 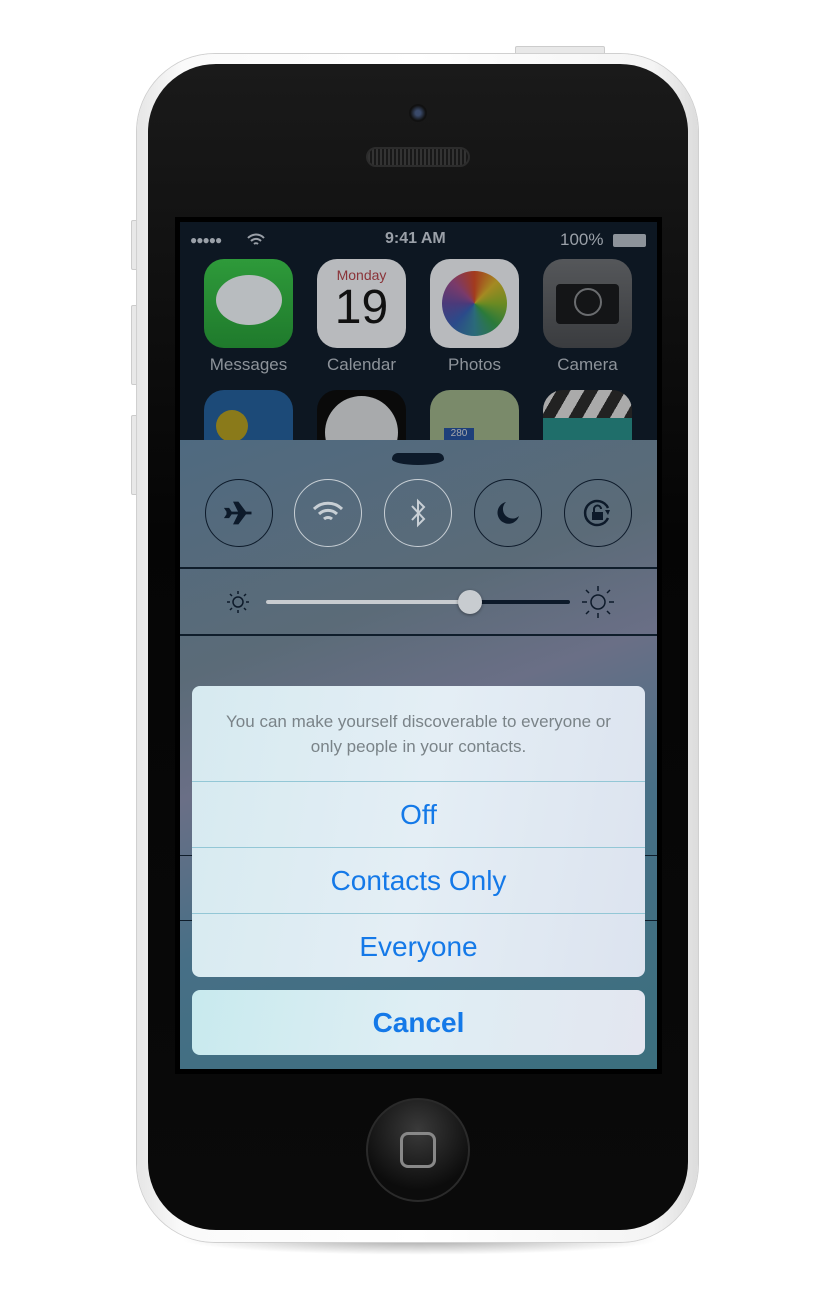 What do you see at coordinates (418, 157) in the screenshot?
I see `earpiece-speaker` at bounding box center [418, 157].